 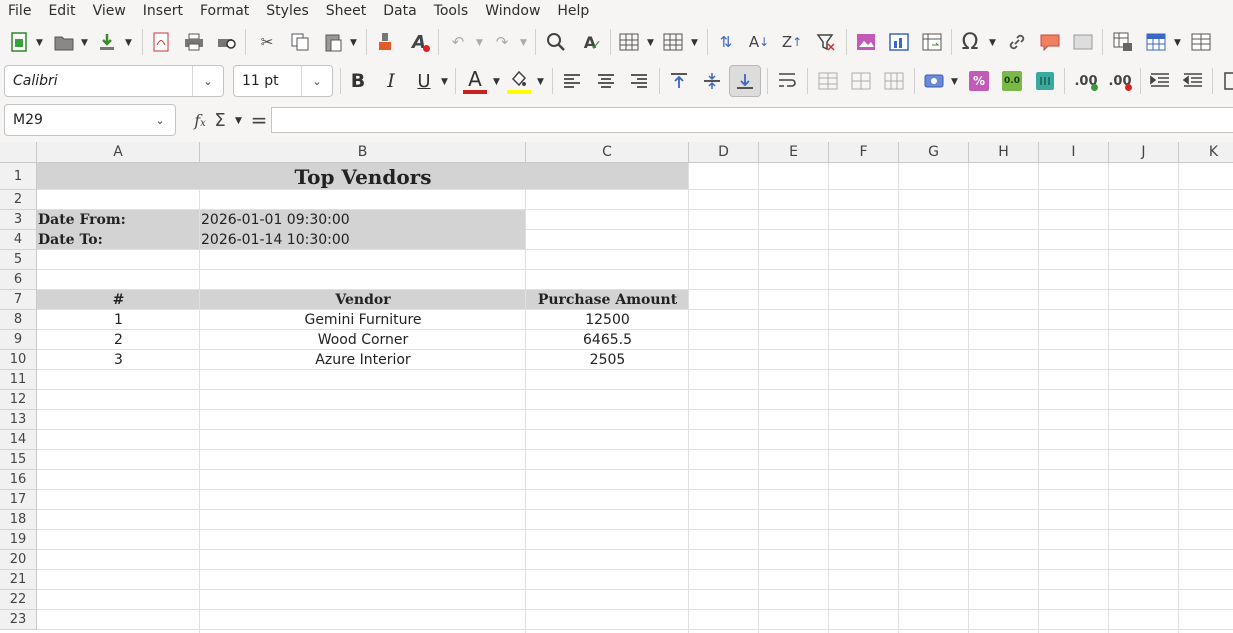 I want to click on decrease-indent-icon, so click(x=1193, y=81).